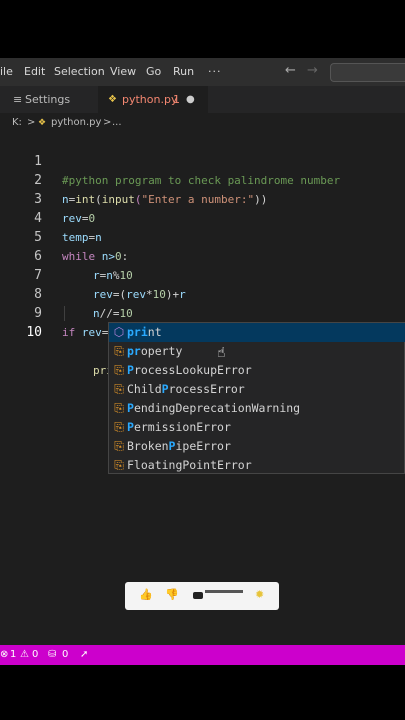  I want to click on tab-settings-label: Settings, so click(48, 99).